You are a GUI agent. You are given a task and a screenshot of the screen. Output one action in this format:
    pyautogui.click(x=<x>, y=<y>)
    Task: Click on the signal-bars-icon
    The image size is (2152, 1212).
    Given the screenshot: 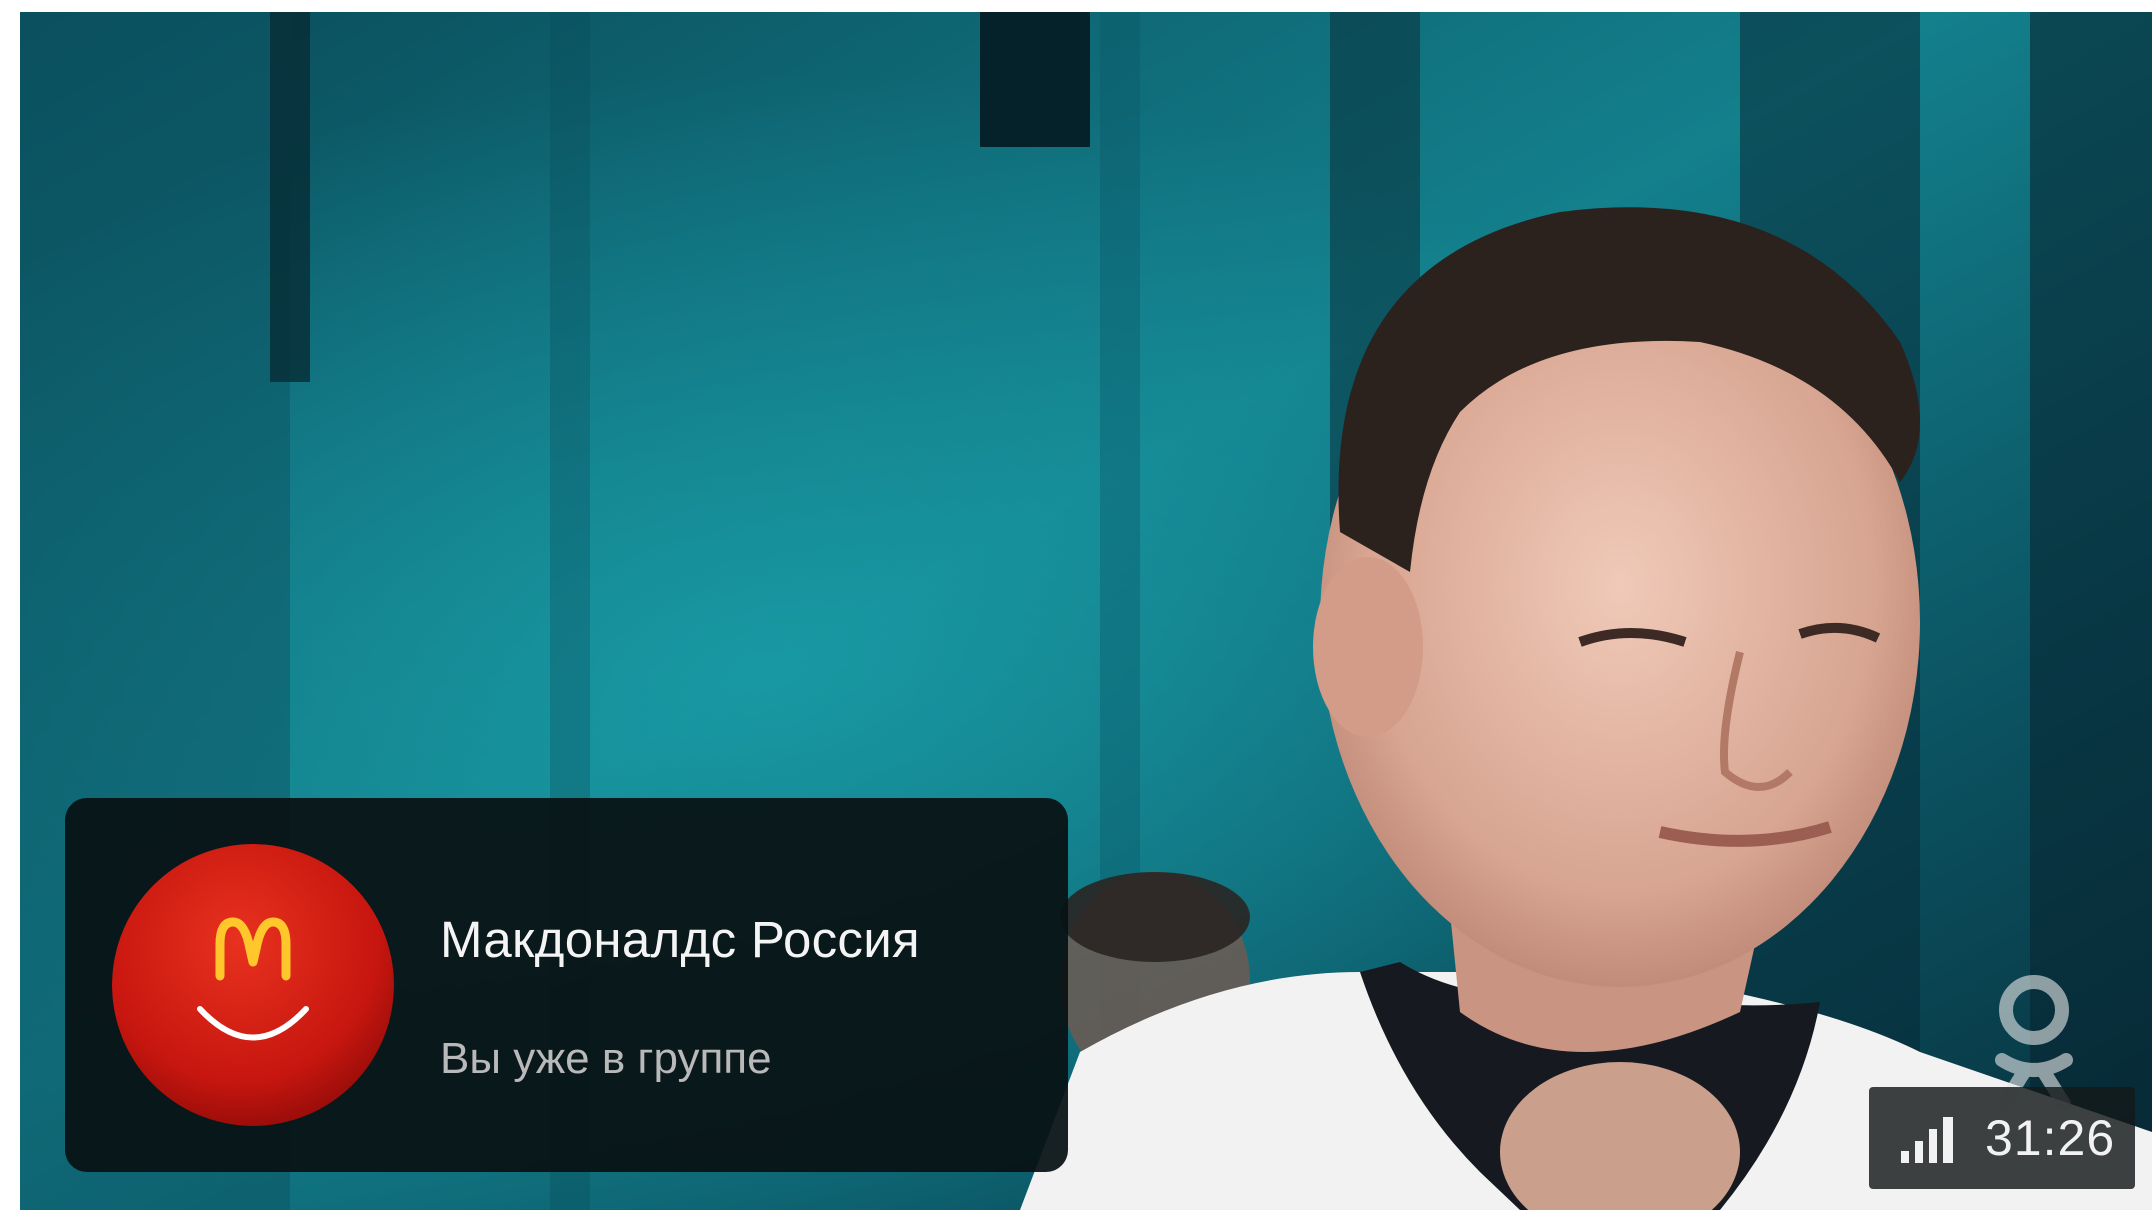 What is the action you would take?
    pyautogui.click(x=1927, y=1140)
    